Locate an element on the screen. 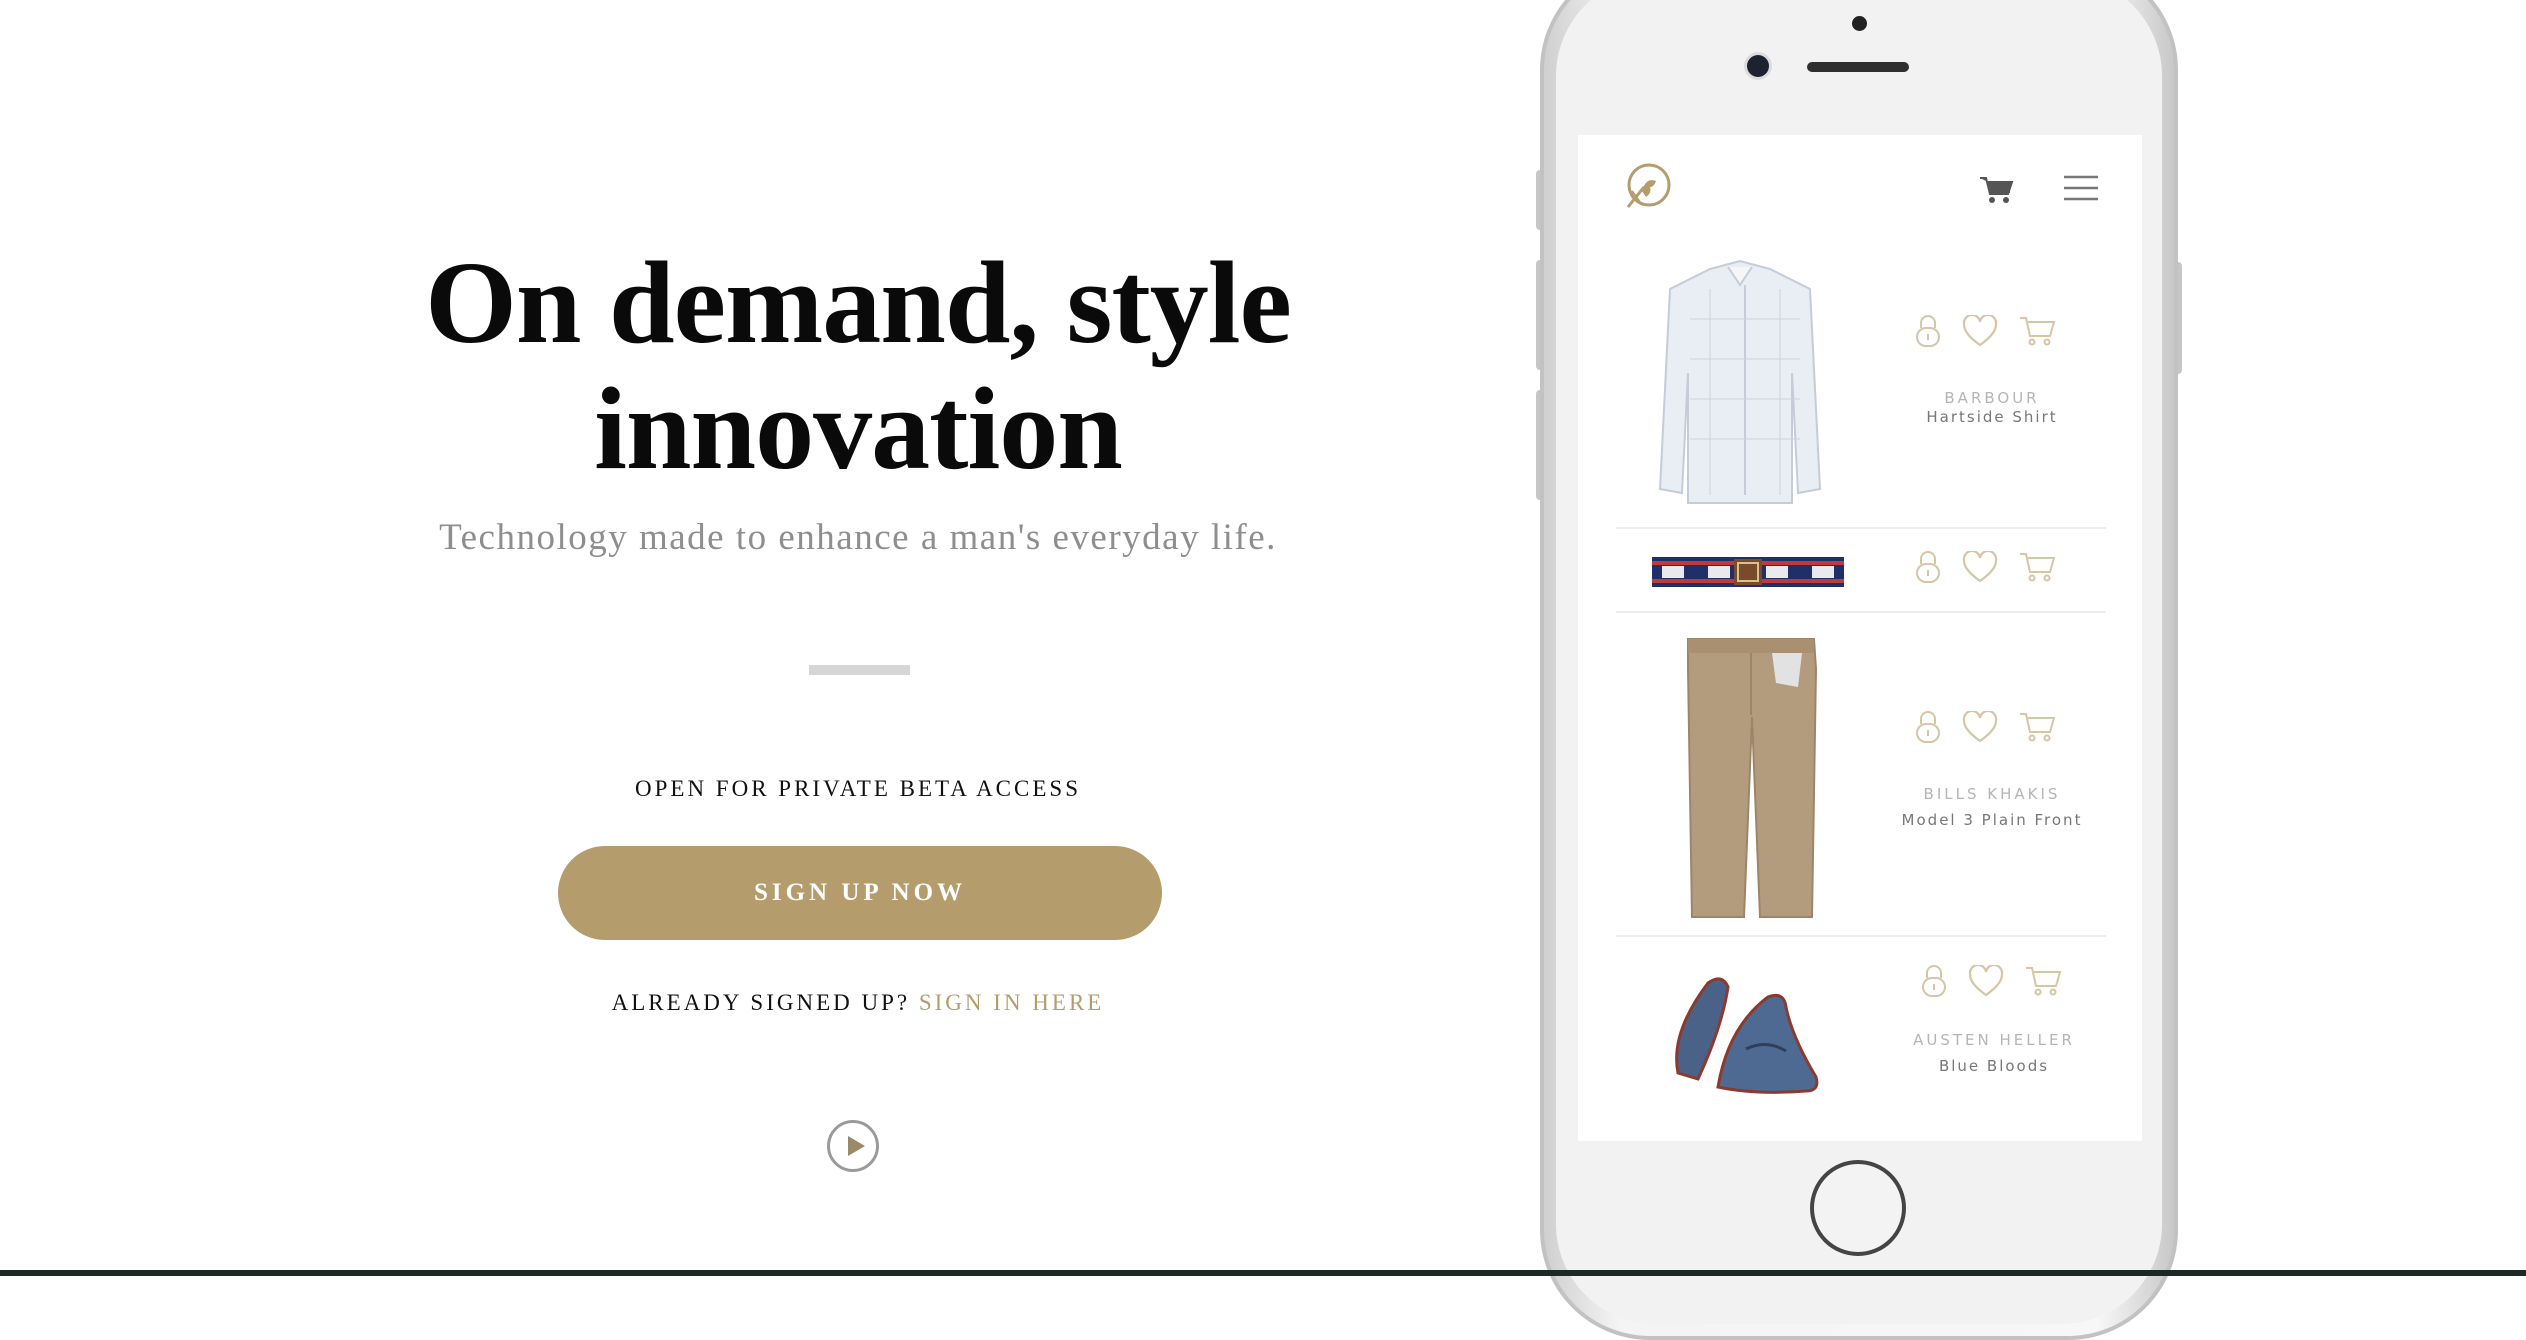  menu-icon is located at coordinates (2081, 188).